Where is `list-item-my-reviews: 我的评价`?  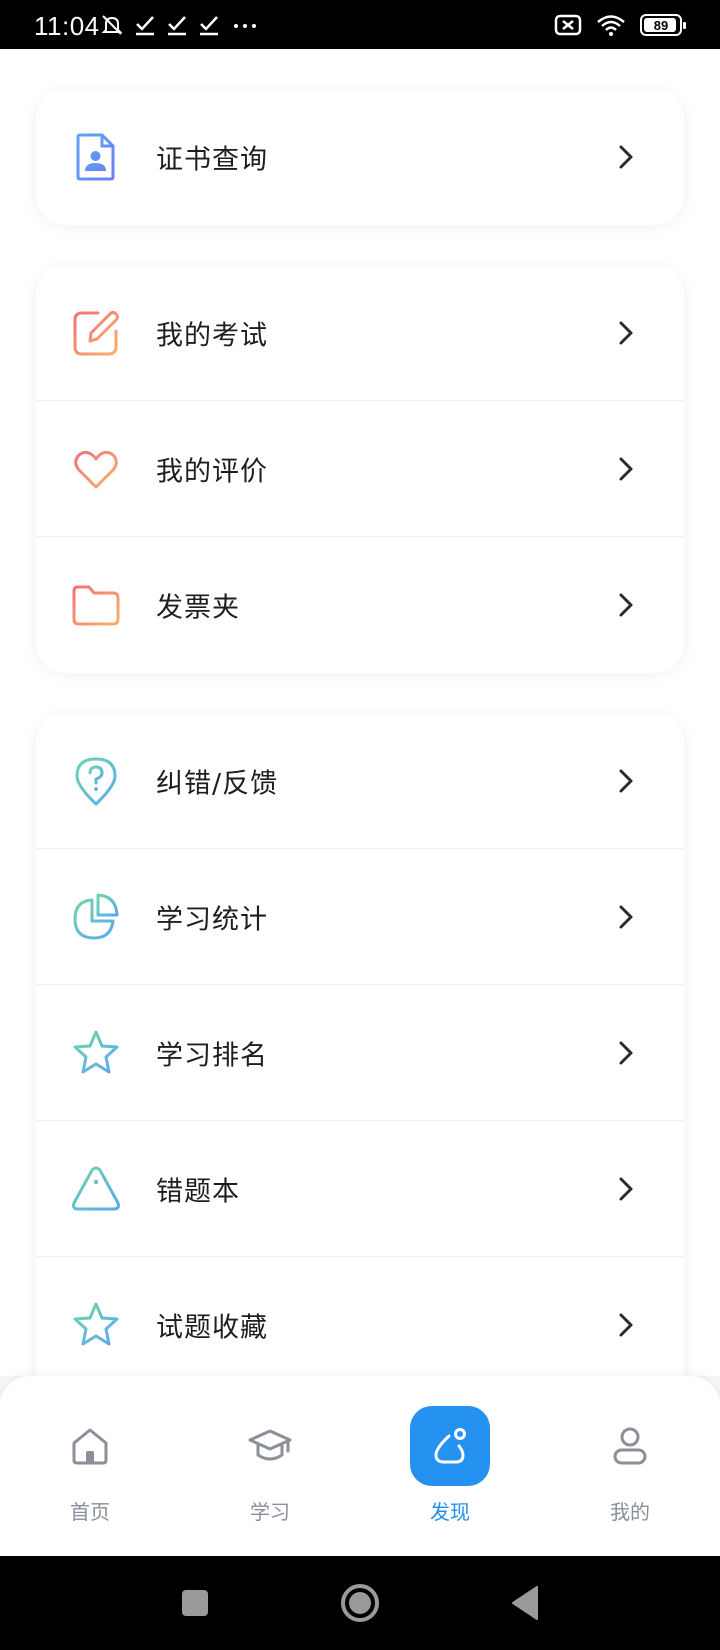
list-item-my-reviews: 我的评价 is located at coordinates (360, 469).